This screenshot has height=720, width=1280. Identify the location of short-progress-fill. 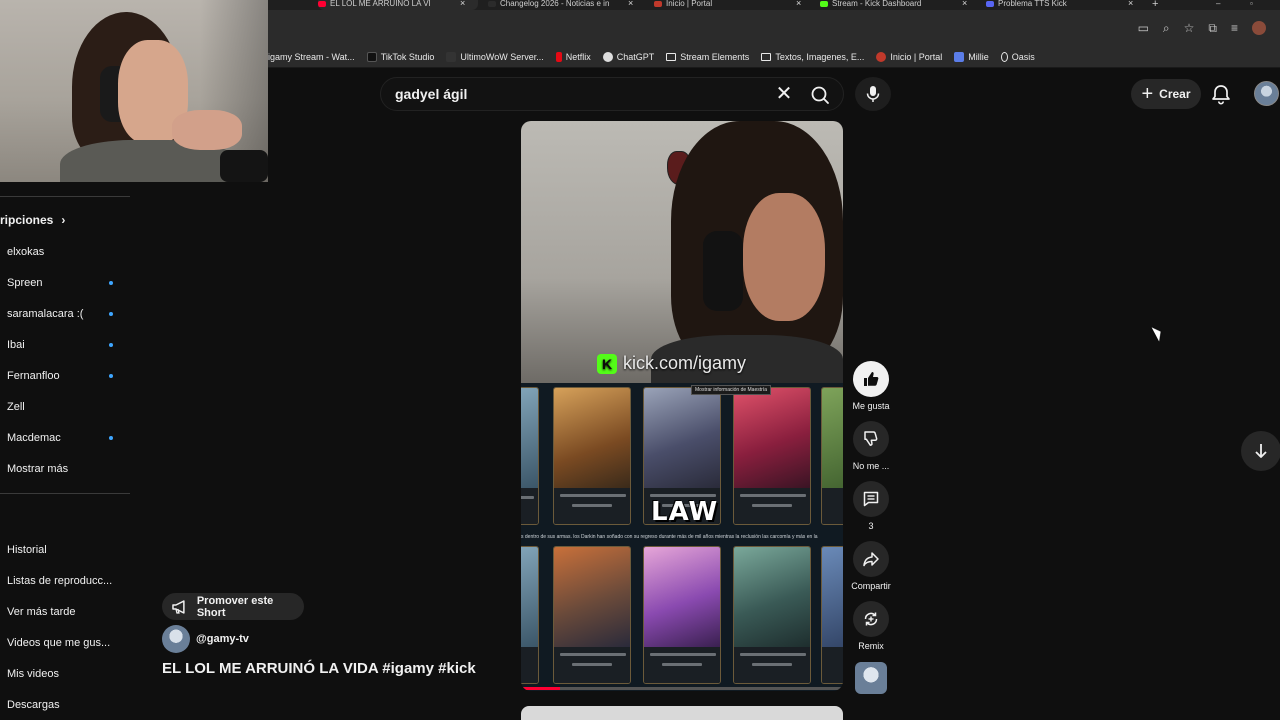
(540, 688).